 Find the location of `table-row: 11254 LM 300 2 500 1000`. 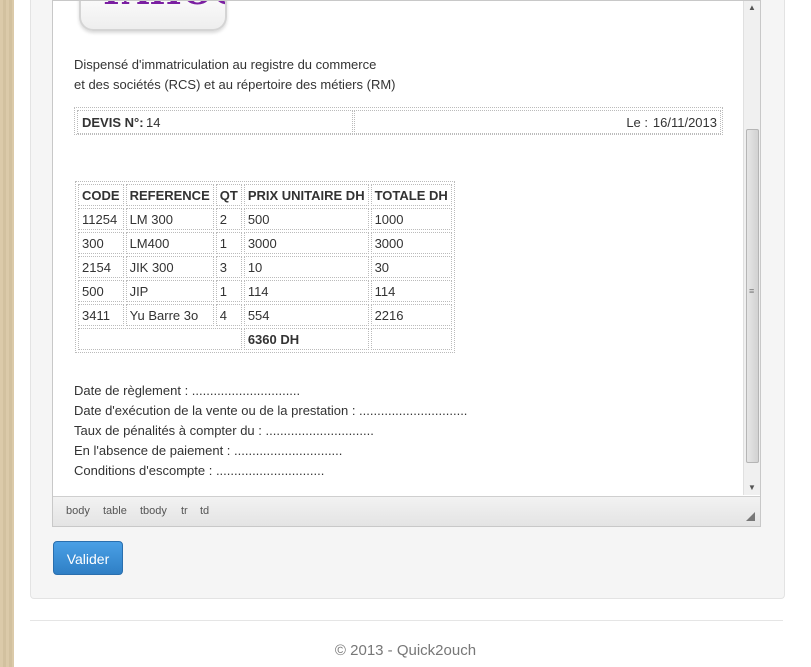

table-row: 11254 LM 300 2 500 1000 is located at coordinates (265, 219).